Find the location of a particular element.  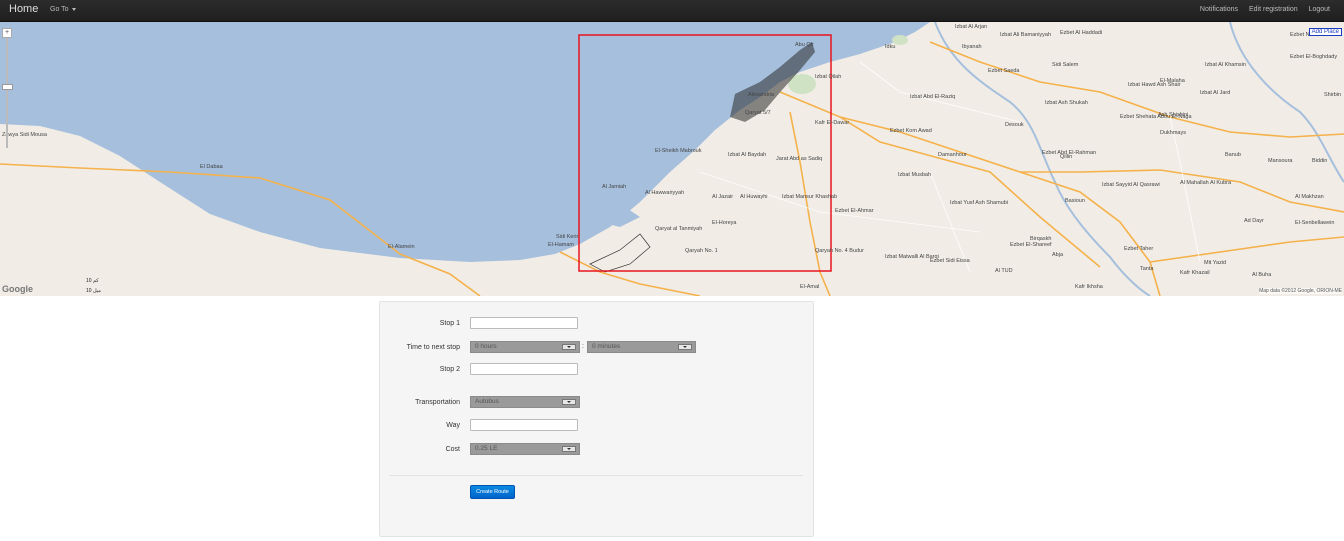

map-label: El-Amal is located at coordinates (810, 287).